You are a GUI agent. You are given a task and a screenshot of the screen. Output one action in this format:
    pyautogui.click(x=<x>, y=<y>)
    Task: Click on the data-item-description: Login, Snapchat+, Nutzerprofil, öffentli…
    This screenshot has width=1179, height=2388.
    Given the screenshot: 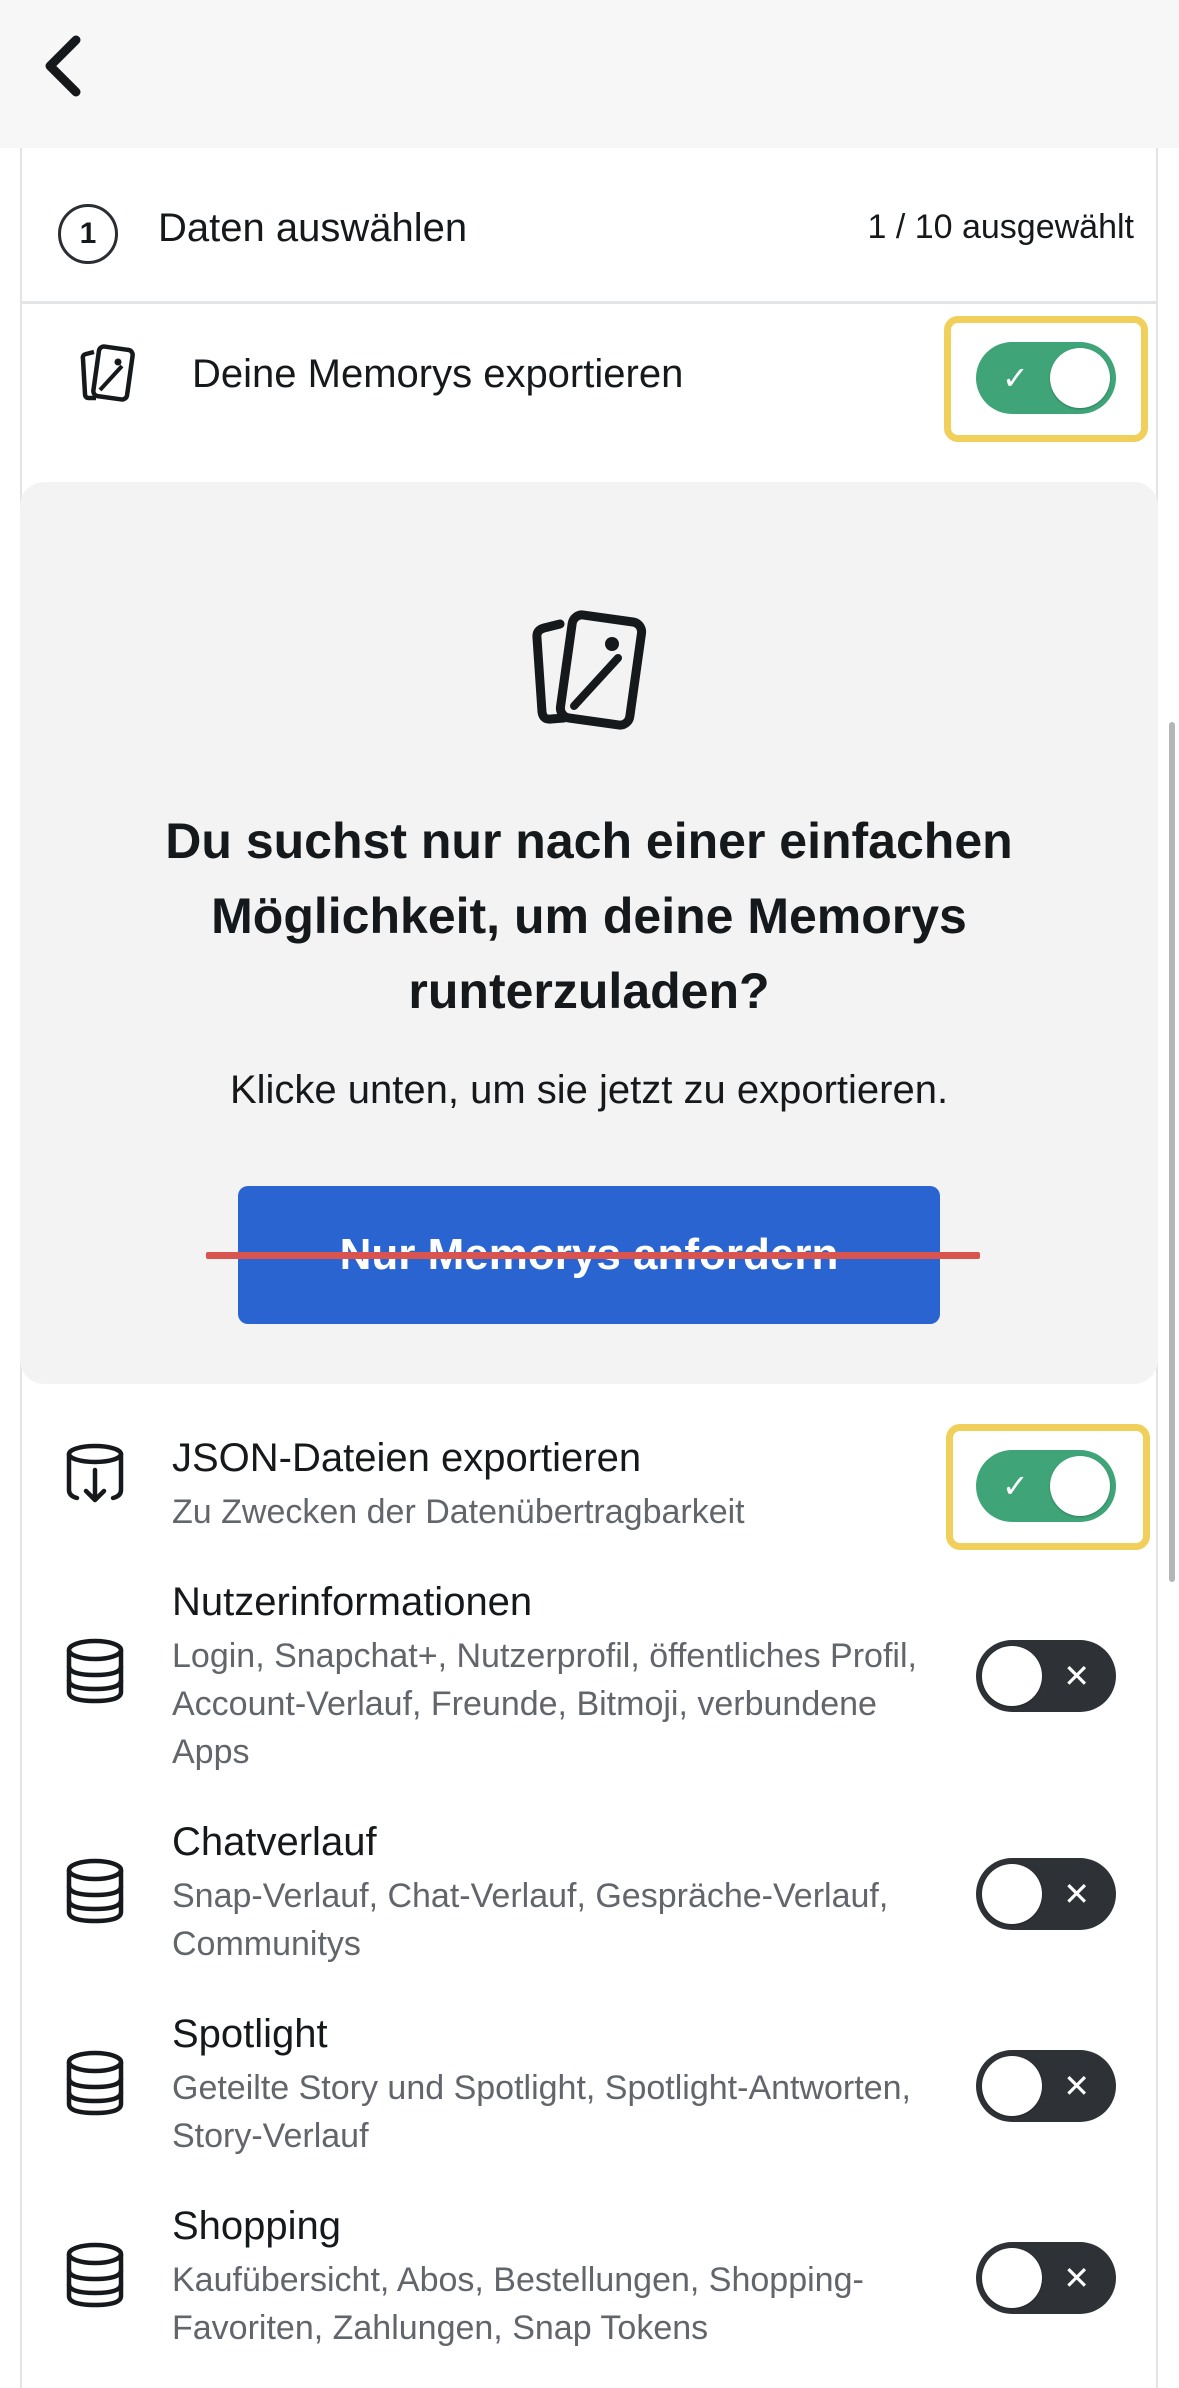 What is the action you would take?
    pyautogui.click(x=544, y=1704)
    